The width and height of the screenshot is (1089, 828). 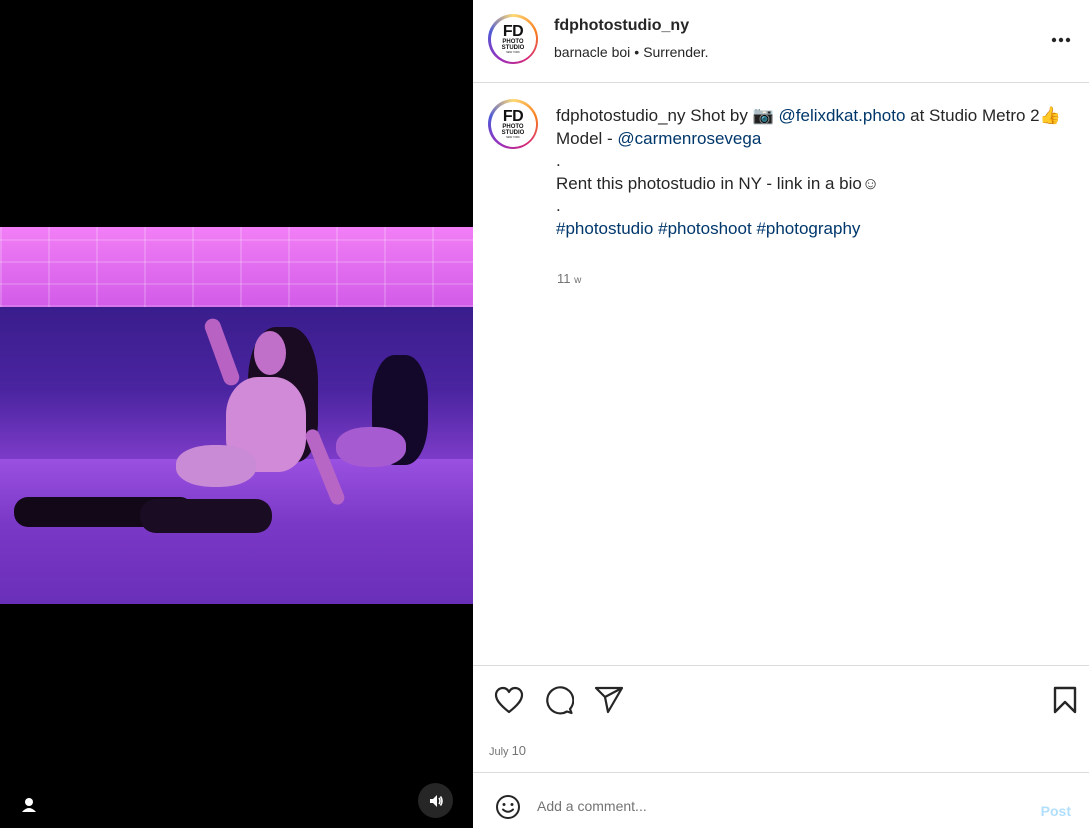 What do you see at coordinates (811, 139) in the screenshot?
I see `caption-line: Model - @carmenrosevega` at bounding box center [811, 139].